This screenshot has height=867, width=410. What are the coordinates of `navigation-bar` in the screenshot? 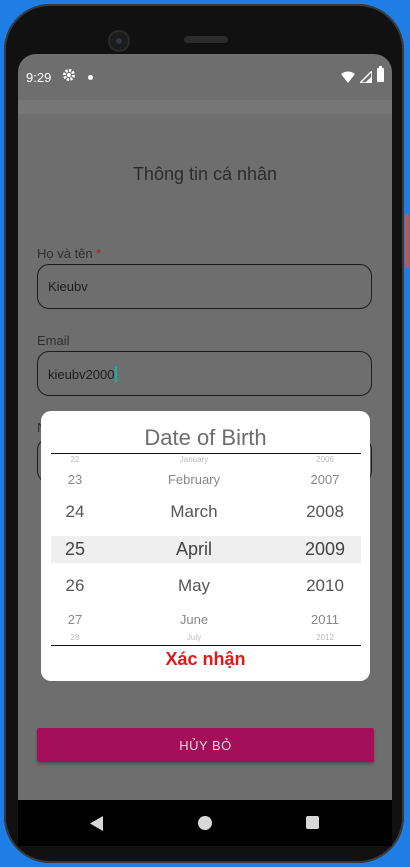 It's located at (205, 823).